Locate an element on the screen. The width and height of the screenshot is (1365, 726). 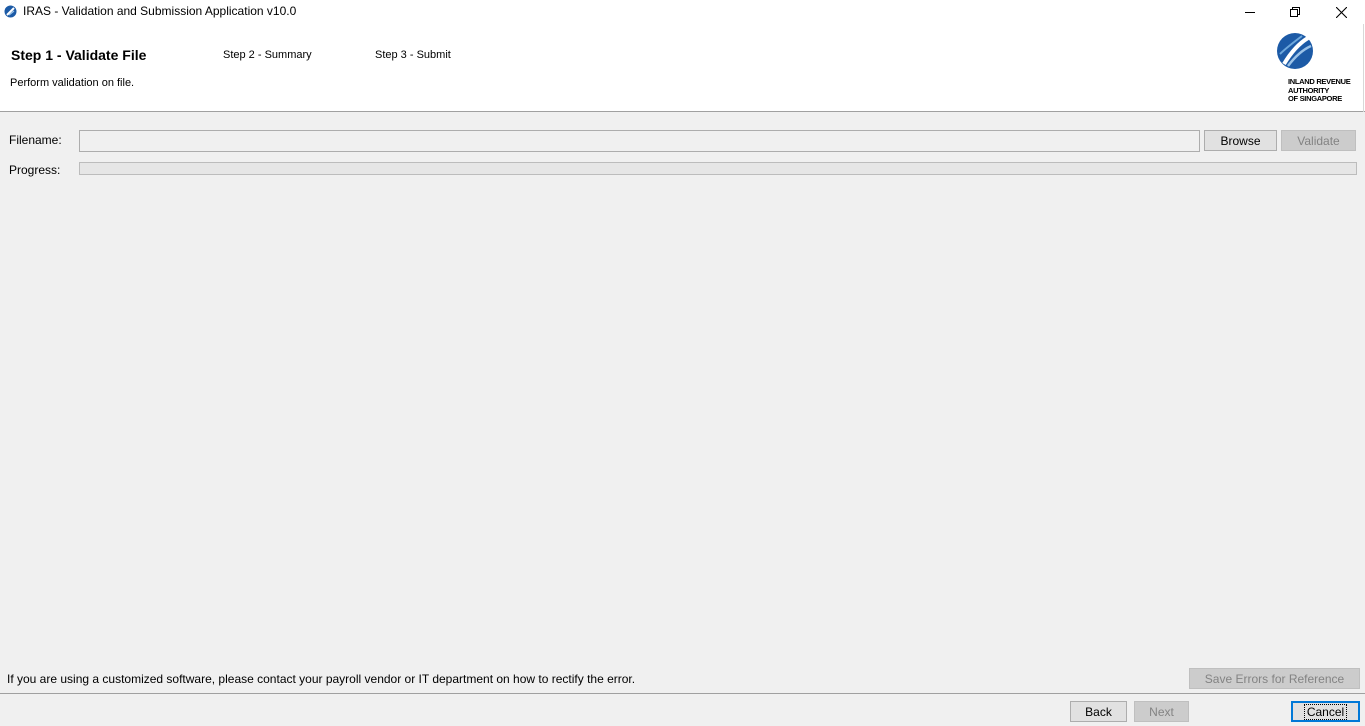
minimize-icon is located at coordinates (1250, 12).